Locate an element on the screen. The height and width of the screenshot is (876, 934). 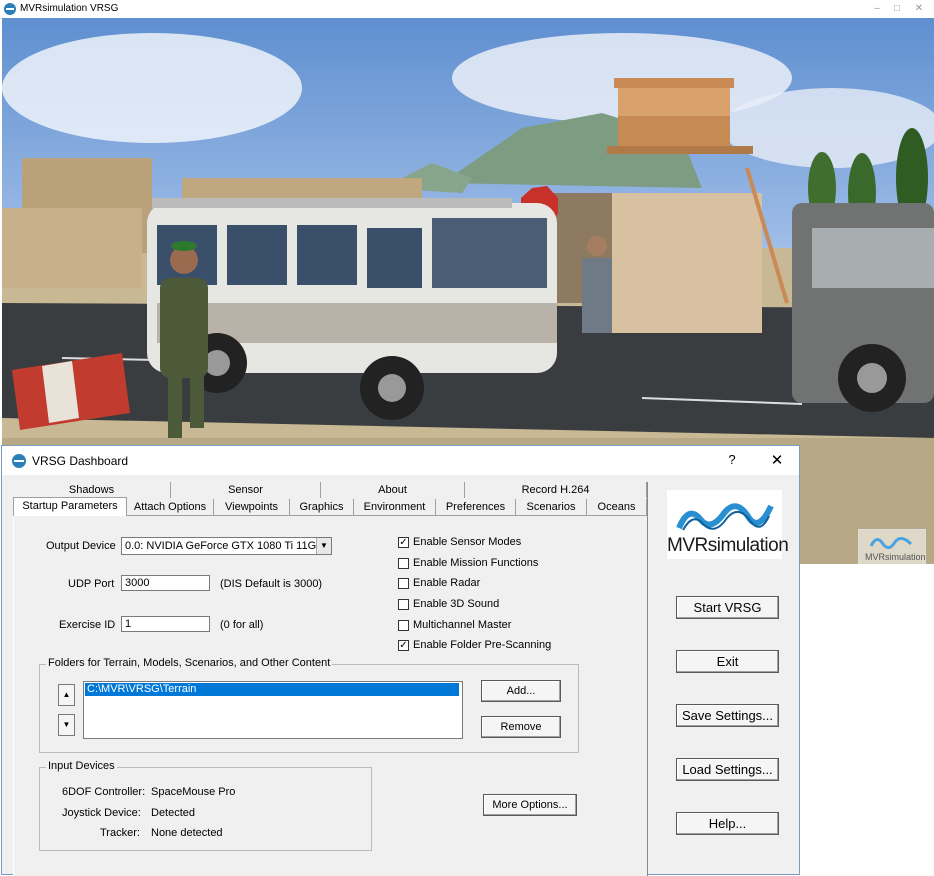
dialog-title: VRSG Dashboard is located at coordinates (80, 461).